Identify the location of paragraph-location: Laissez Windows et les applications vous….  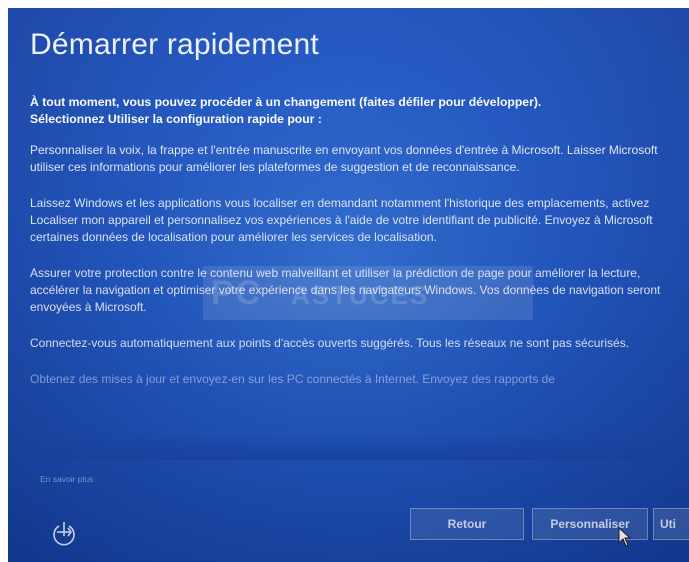
(341, 220).